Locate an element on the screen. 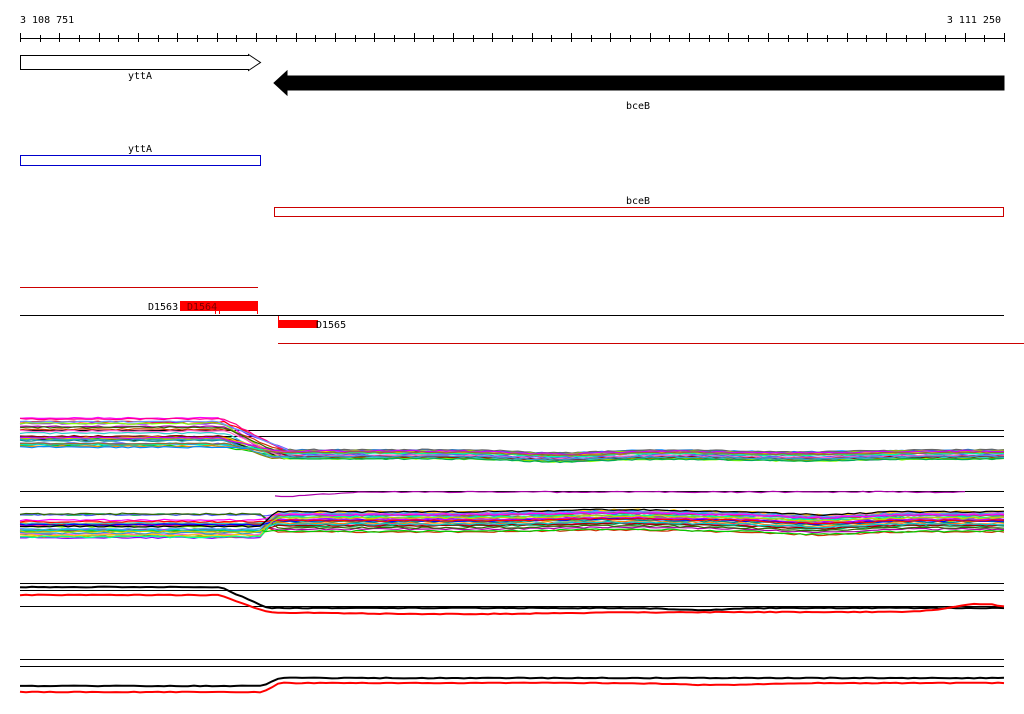 The image size is (1024, 714). segment-block-D1565 is located at coordinates (298, 324).